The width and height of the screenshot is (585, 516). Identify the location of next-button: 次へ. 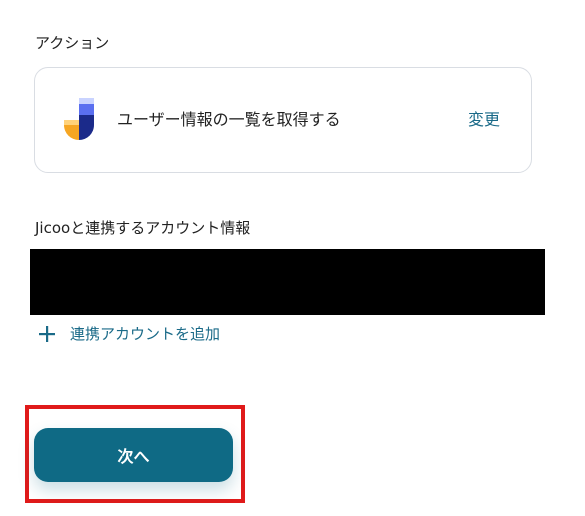
(133, 455).